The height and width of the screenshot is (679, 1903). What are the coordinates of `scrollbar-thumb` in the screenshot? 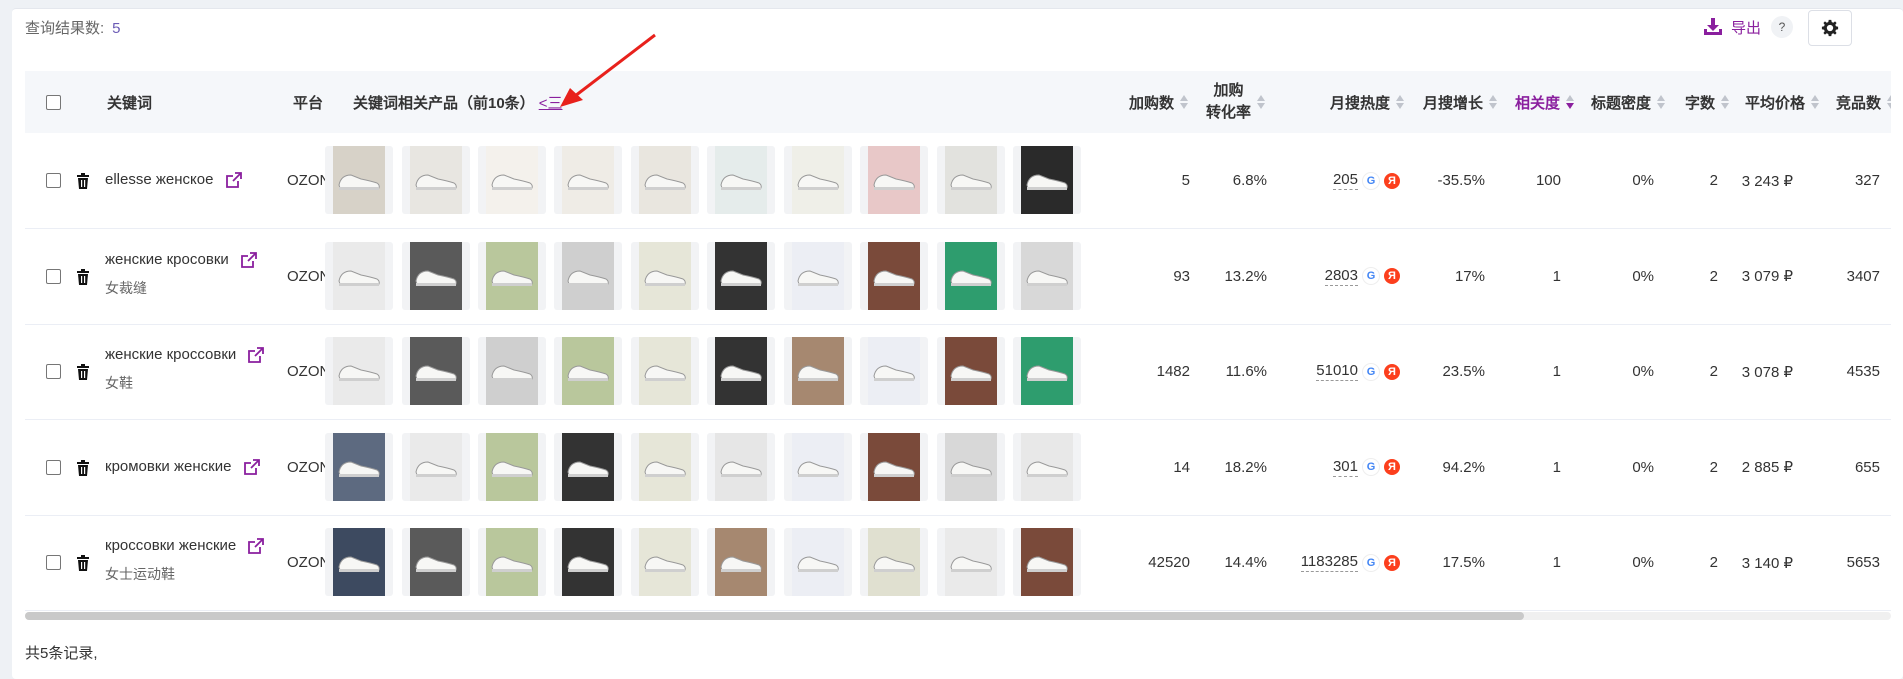 It's located at (774, 616).